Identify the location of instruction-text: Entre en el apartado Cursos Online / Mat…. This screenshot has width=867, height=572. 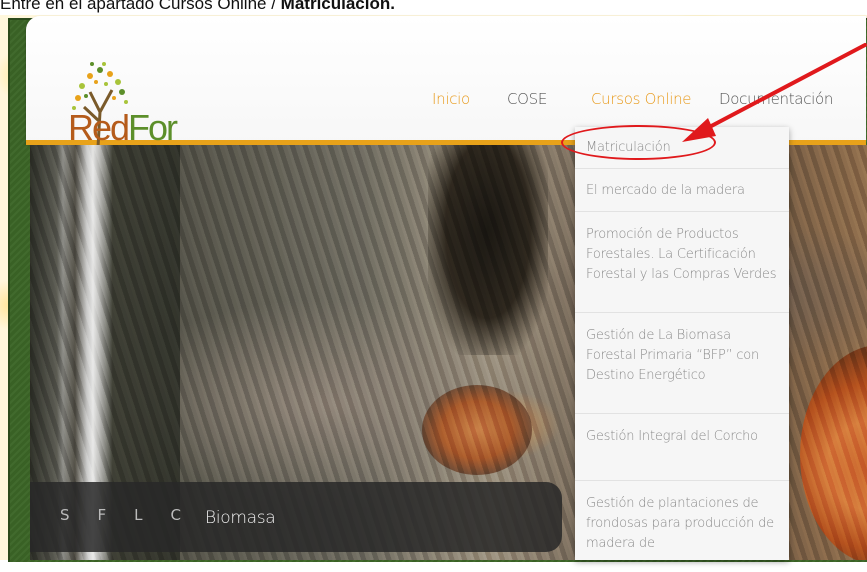
(433, 8).